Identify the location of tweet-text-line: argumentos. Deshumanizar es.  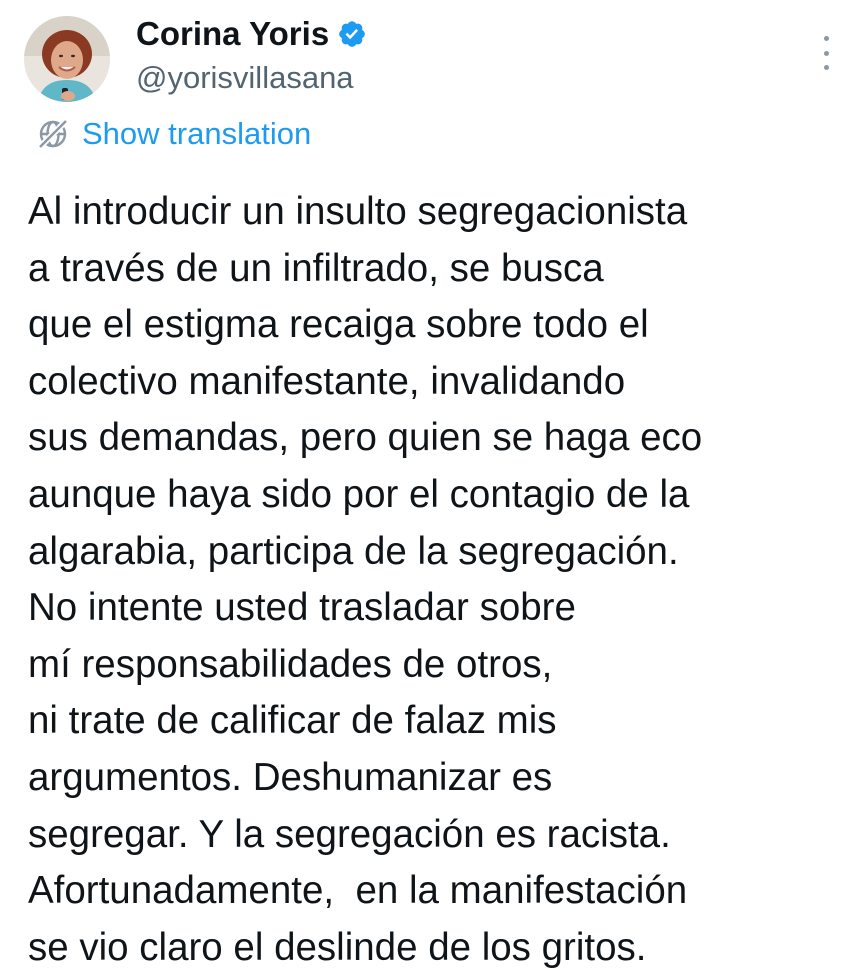
(290, 777).